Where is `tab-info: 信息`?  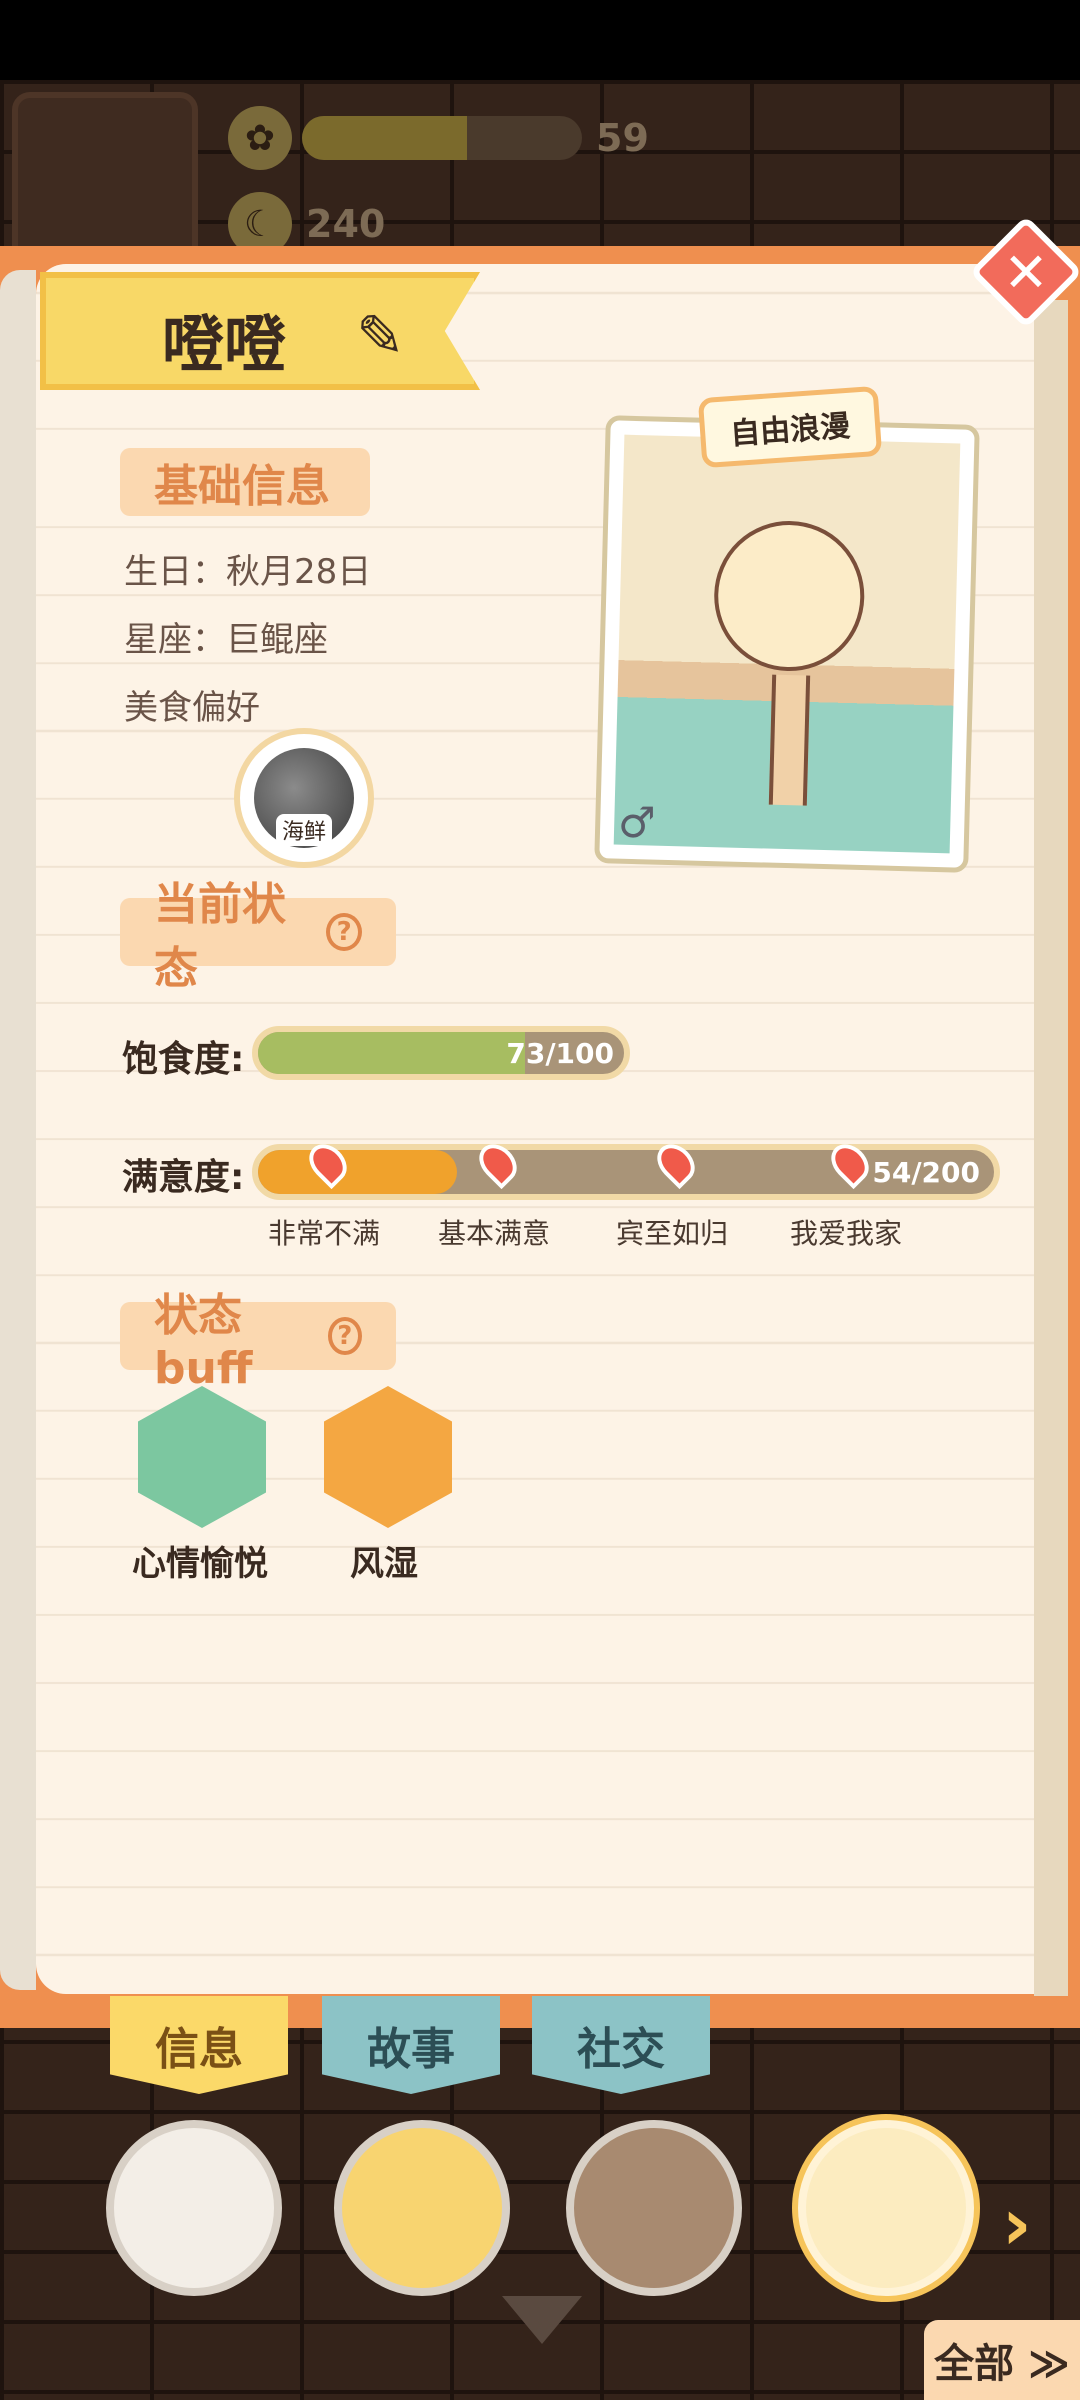
tab-info: 信息 is located at coordinates (199, 2045).